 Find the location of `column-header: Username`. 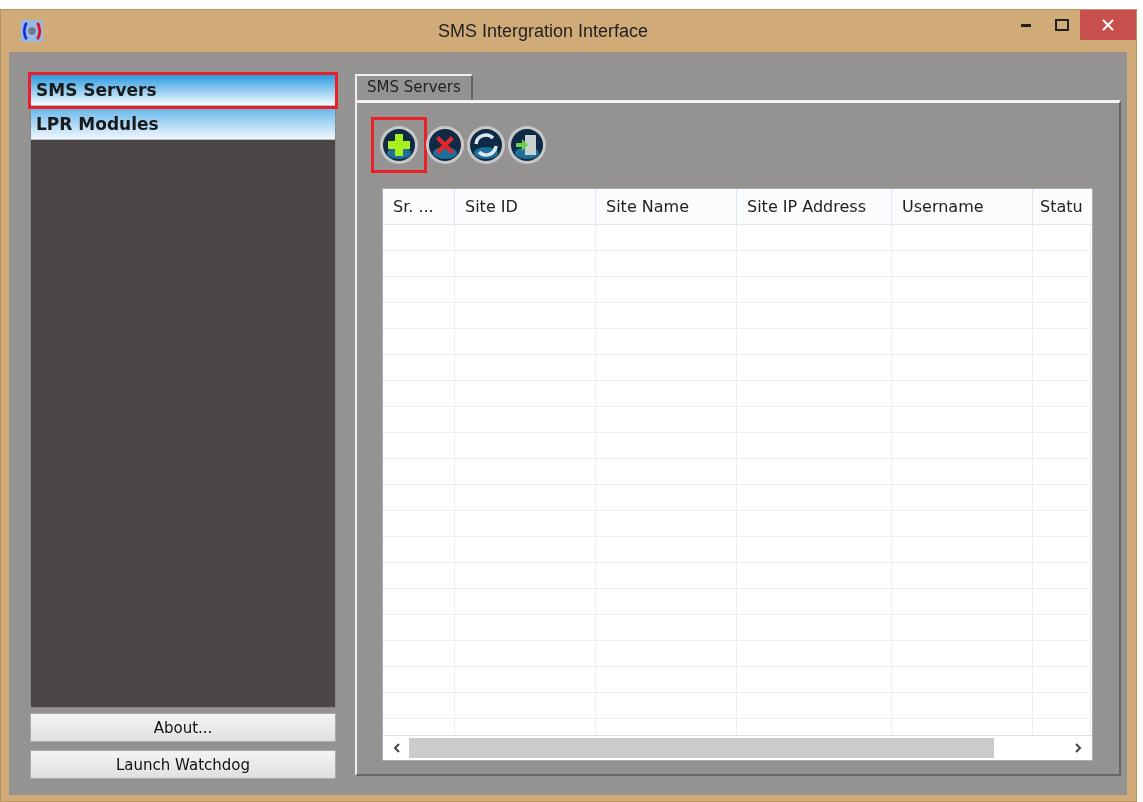

column-header: Username is located at coordinates (962, 206).